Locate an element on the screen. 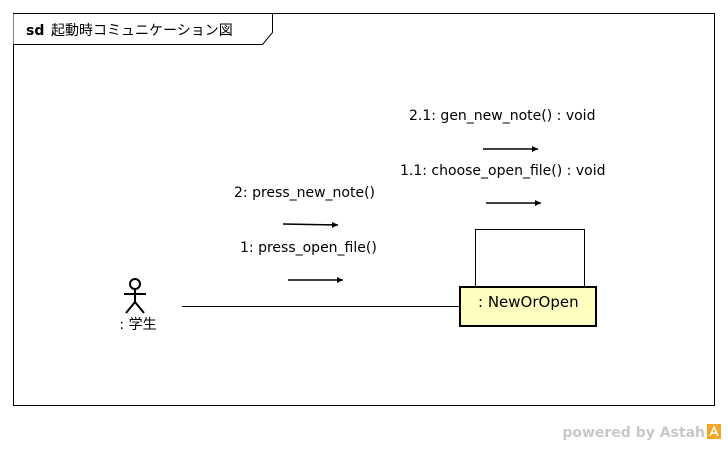 The height and width of the screenshot is (449, 728). watermark-text: powered by Astah is located at coordinates (633, 433).